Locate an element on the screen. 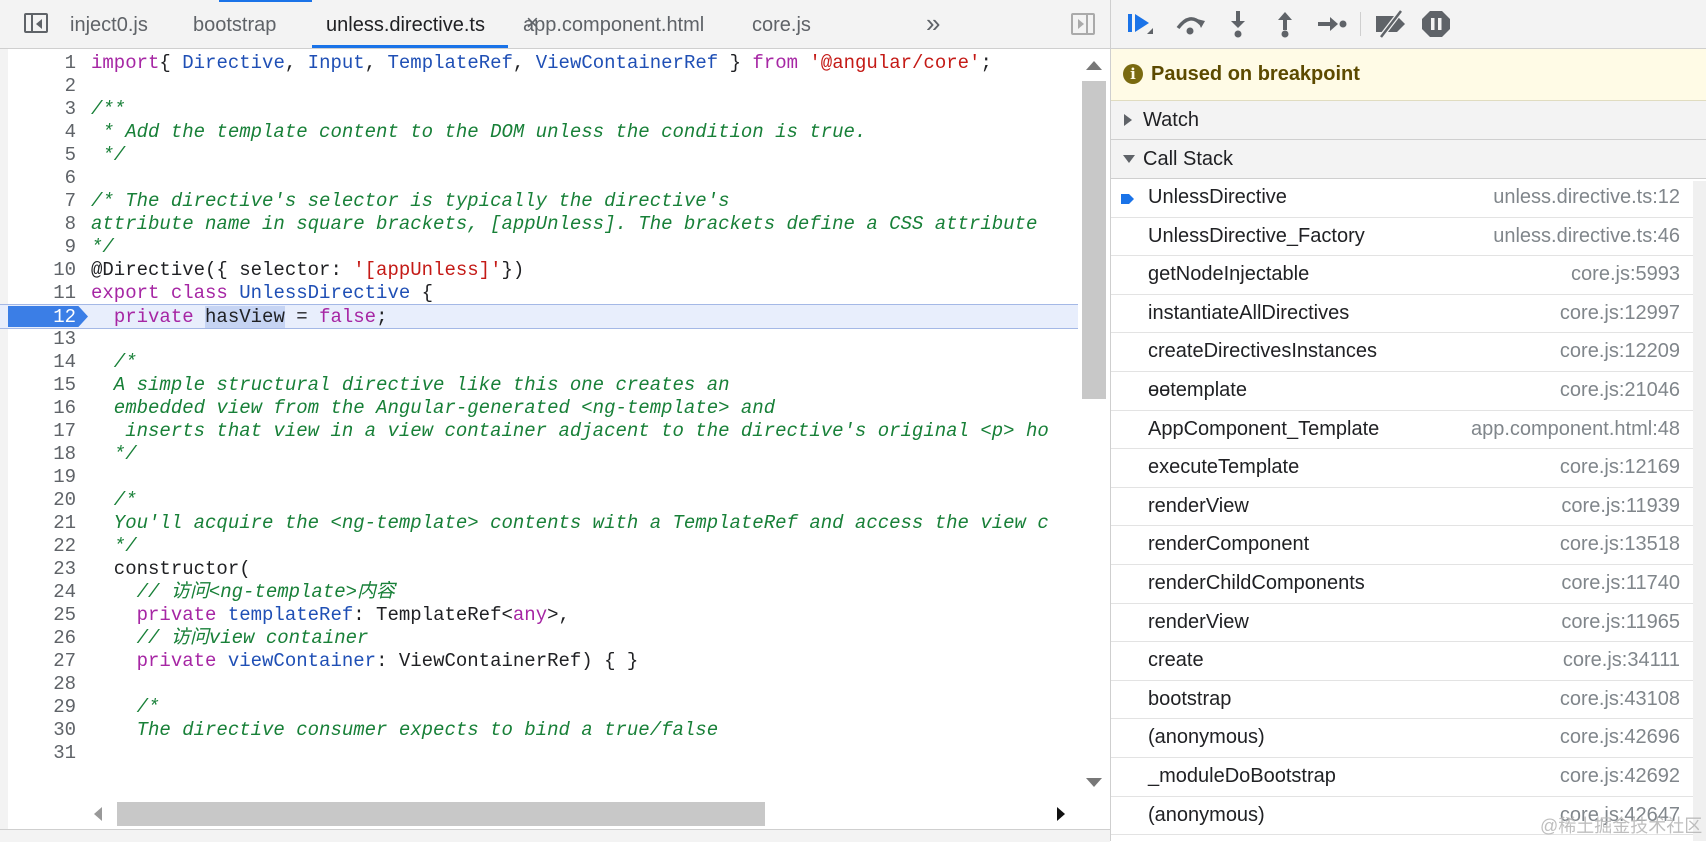 This screenshot has width=1706, height=842. line-number: 18 is located at coordinates (48, 454).